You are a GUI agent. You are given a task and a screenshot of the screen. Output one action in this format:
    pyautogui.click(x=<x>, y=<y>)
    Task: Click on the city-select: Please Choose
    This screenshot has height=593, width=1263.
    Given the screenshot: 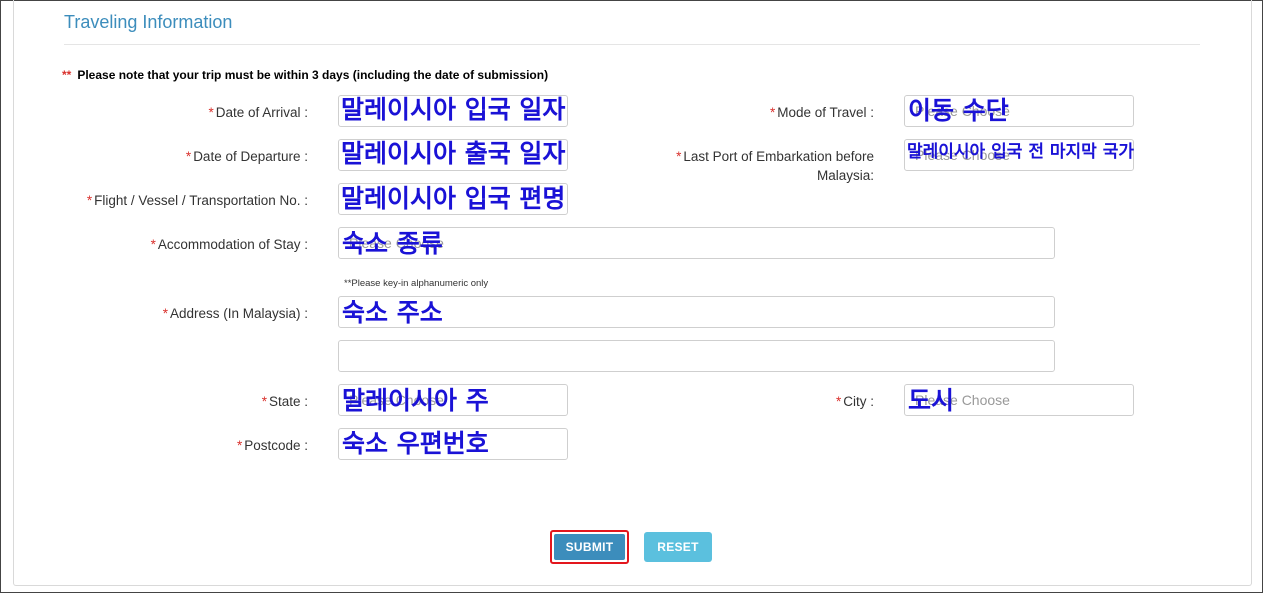 What is the action you would take?
    pyautogui.click(x=1019, y=400)
    